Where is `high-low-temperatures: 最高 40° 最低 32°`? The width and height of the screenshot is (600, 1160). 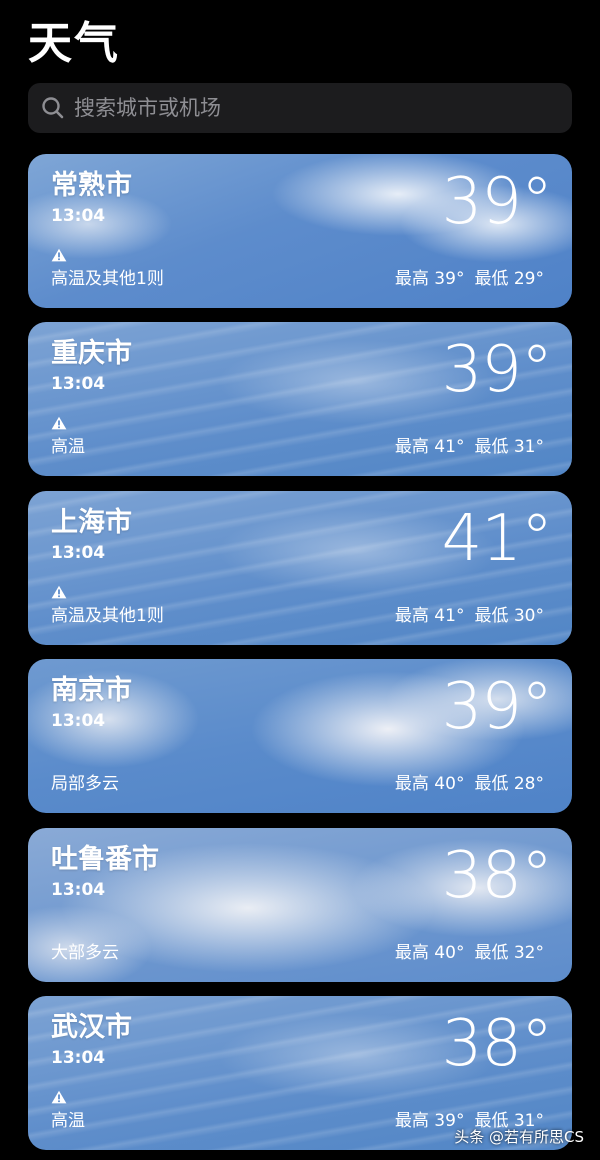
high-low-temperatures: 最高 40° 最低 32° is located at coordinates (469, 953).